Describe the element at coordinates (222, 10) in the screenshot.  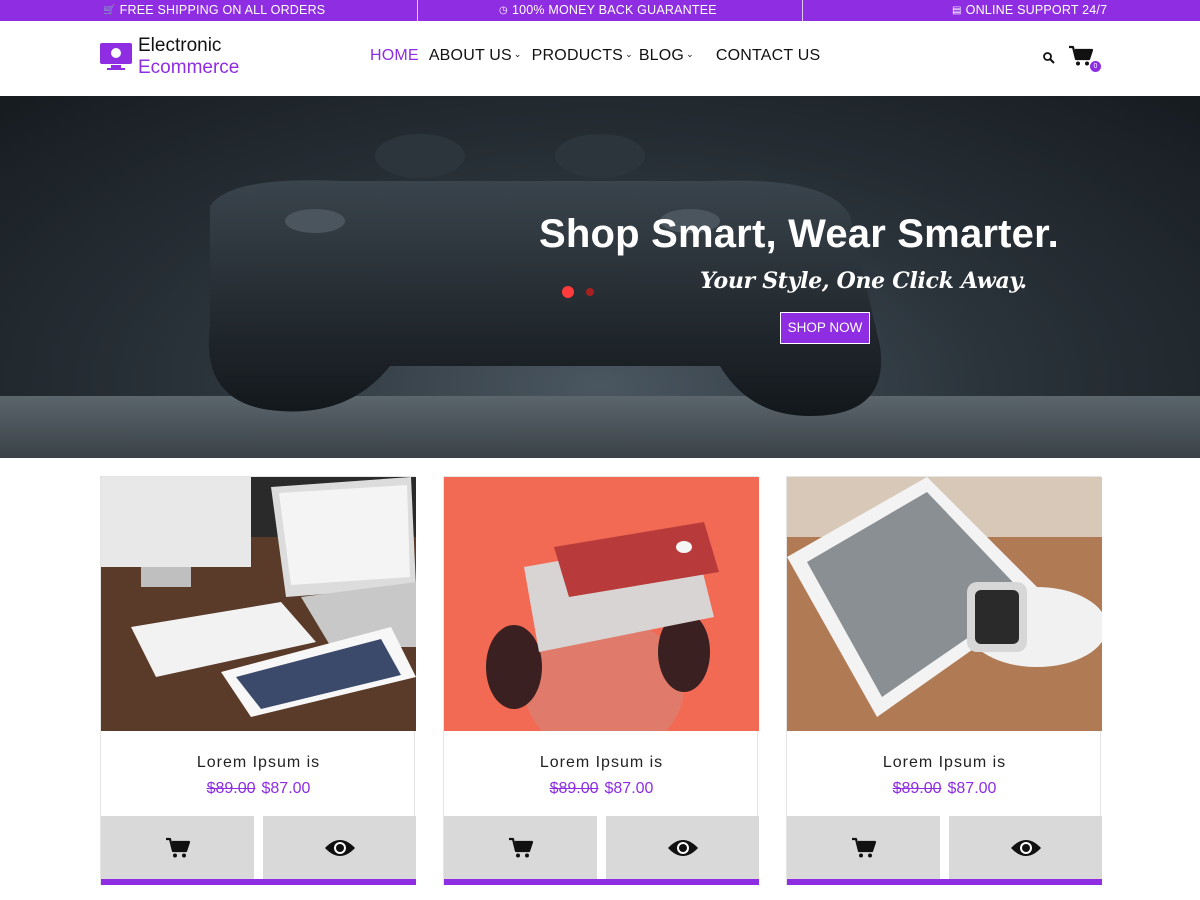
I see `shipping-text: FREE SHIPPING ON ALL ORDERS` at that location.